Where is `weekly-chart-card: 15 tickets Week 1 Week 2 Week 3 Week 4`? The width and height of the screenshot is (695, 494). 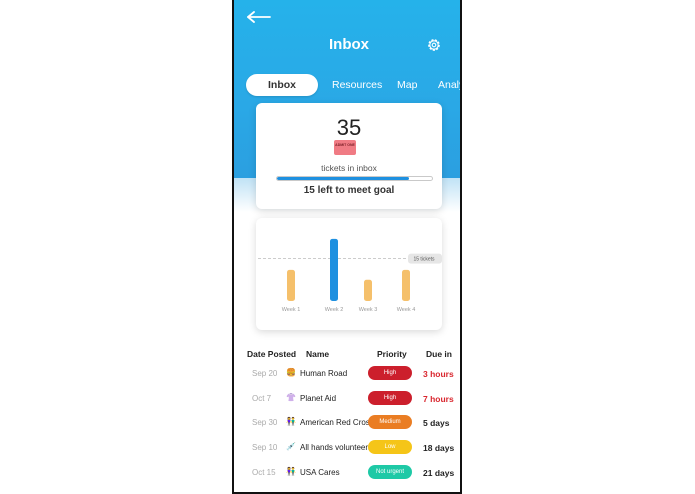 weekly-chart-card: 15 tickets Week 1 Week 2 Week 3 Week 4 is located at coordinates (349, 274).